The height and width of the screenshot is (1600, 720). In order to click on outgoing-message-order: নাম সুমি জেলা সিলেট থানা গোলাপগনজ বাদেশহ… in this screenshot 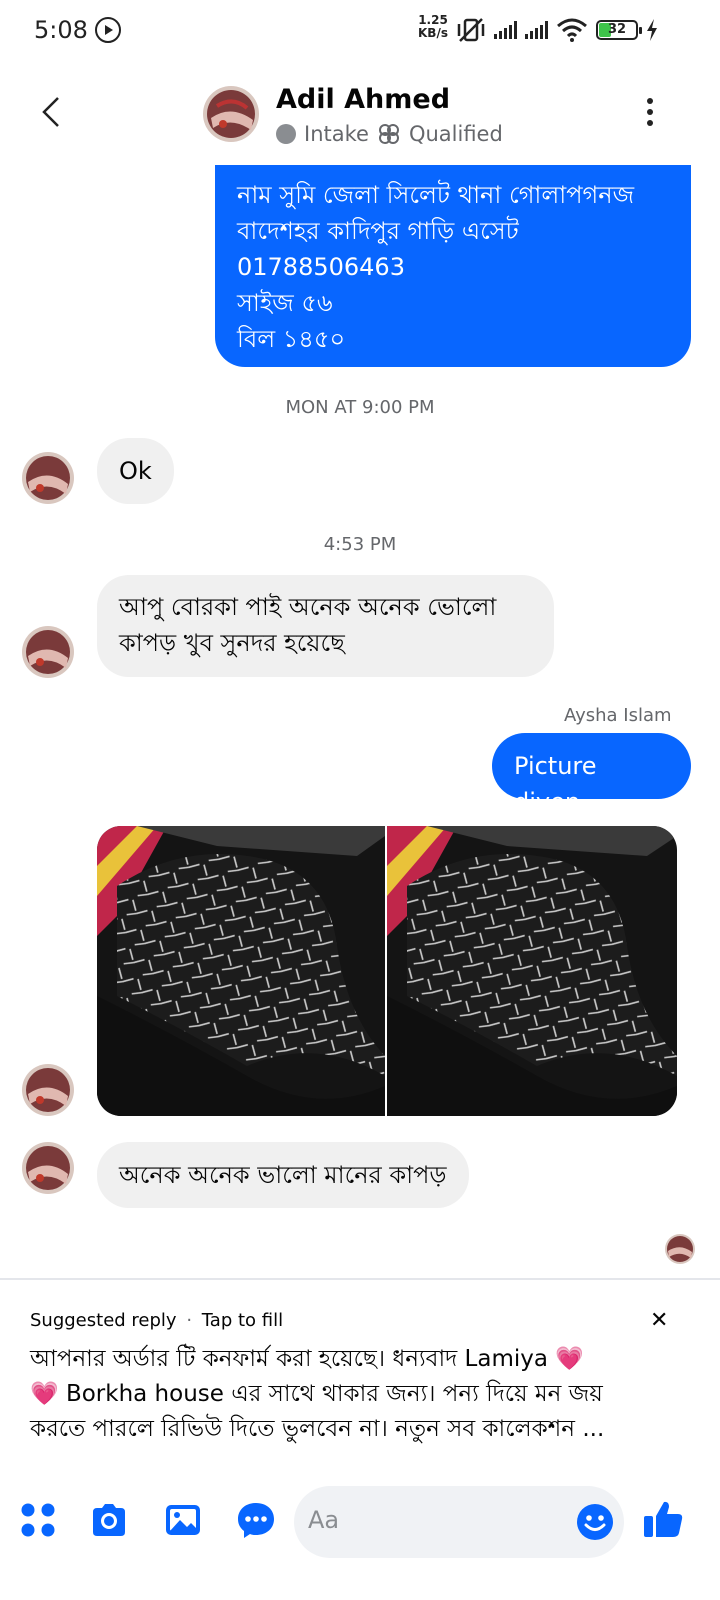, I will do `click(453, 266)`.